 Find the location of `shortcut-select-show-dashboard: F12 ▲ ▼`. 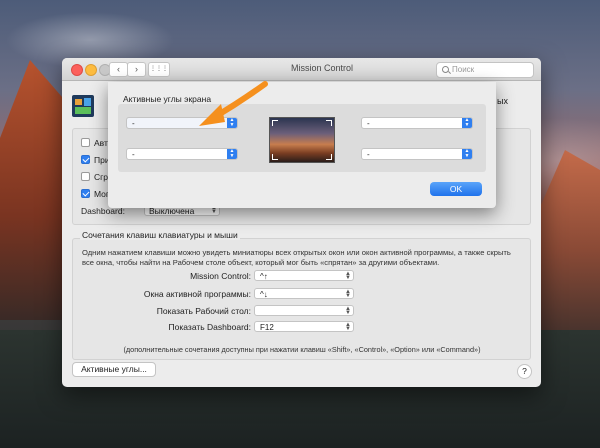

shortcut-select-show-dashboard: F12 ▲ ▼ is located at coordinates (304, 326).